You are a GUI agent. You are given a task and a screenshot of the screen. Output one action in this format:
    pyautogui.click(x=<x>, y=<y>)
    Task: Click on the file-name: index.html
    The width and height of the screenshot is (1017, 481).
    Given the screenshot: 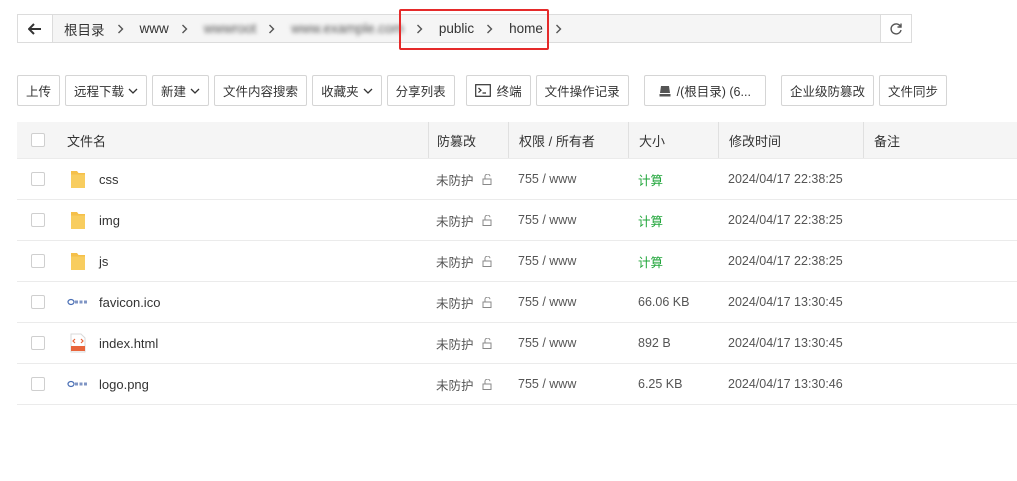 What is the action you would take?
    pyautogui.click(x=128, y=343)
    